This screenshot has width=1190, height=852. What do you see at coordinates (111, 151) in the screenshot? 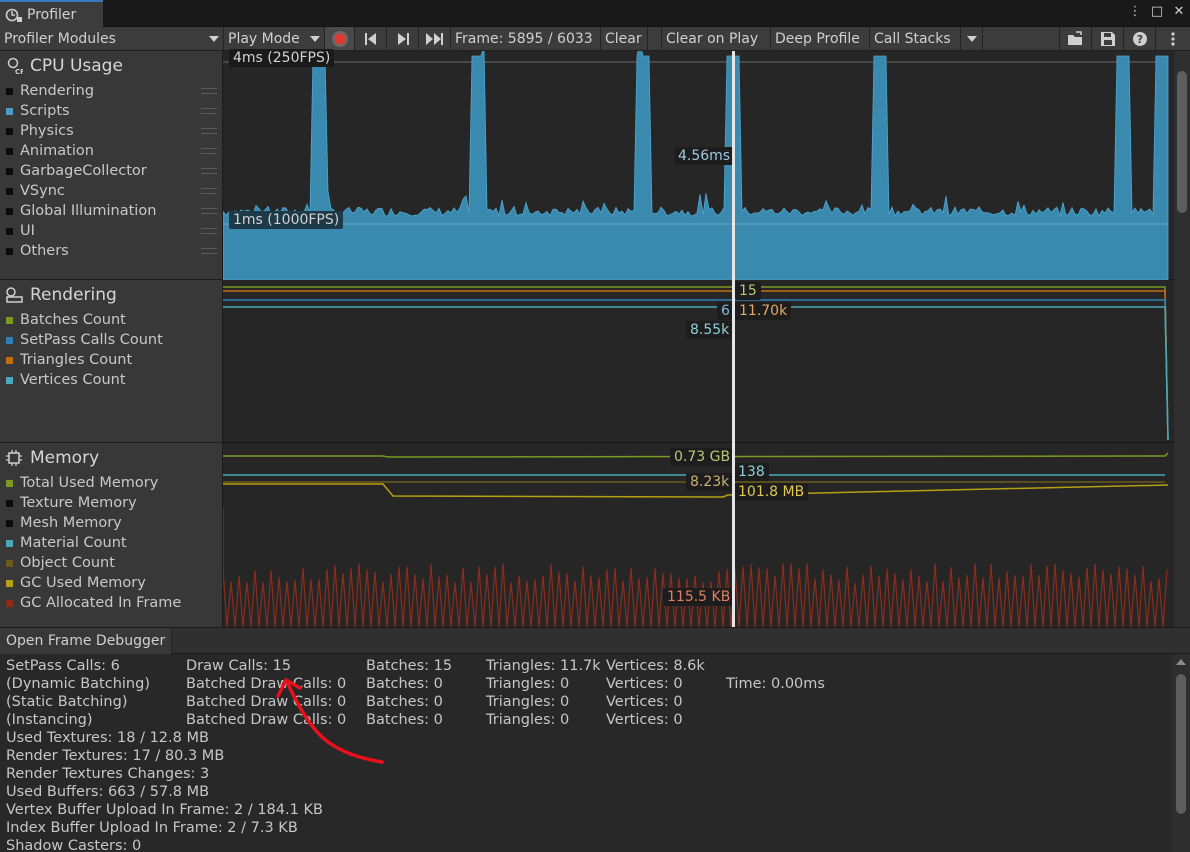
I see `cpu-legend-item: Animation` at bounding box center [111, 151].